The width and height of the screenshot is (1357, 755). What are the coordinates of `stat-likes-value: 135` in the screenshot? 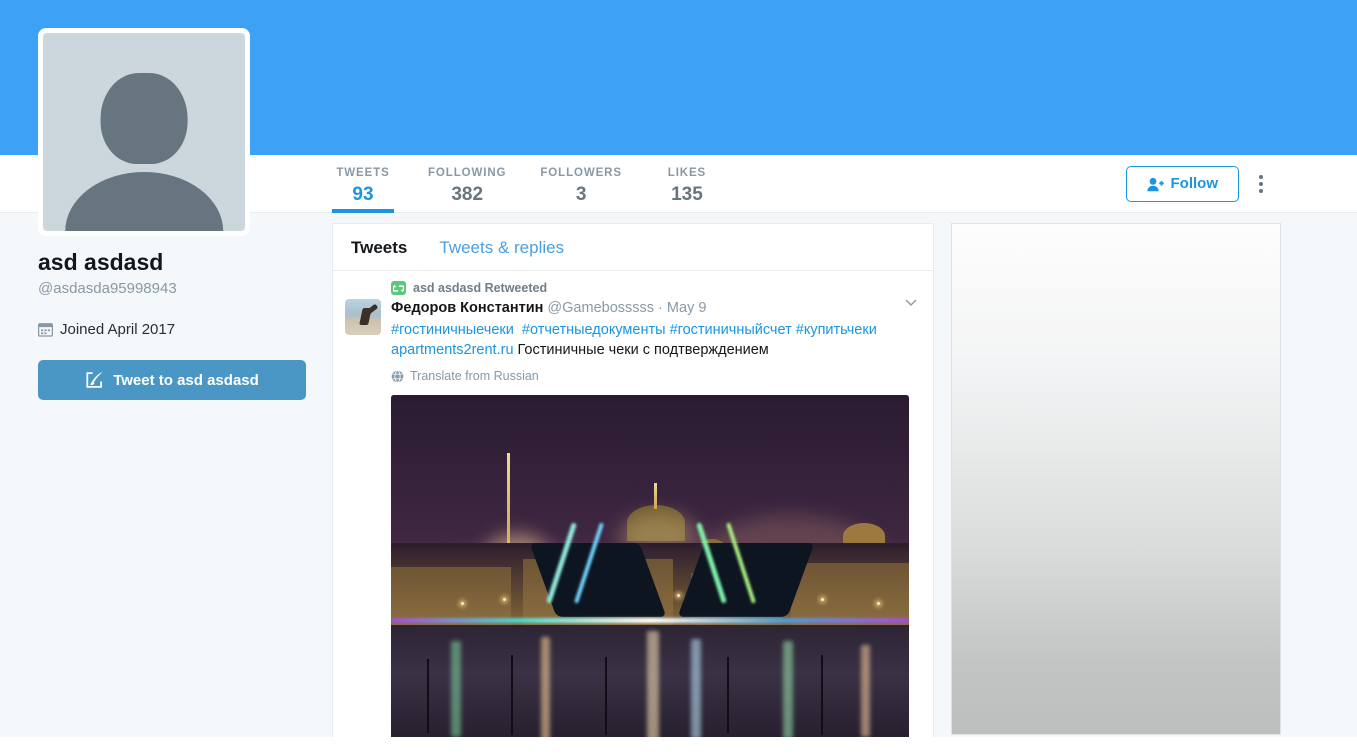 It's located at (687, 194).